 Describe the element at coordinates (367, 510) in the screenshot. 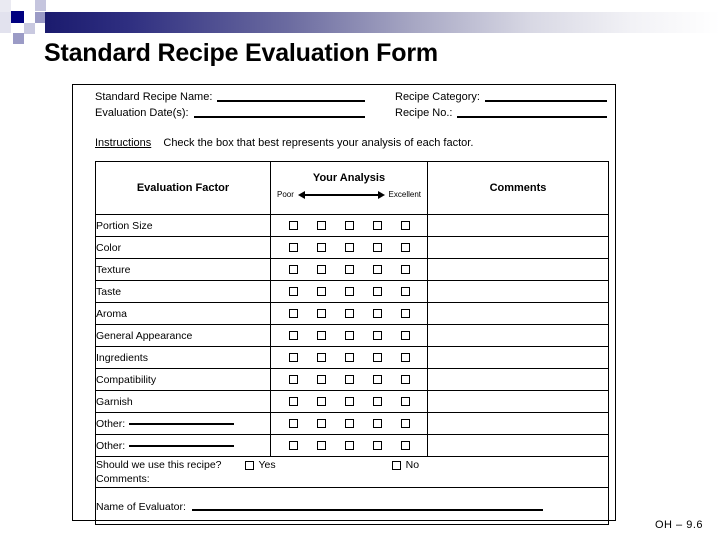

I see `evaluator-rule` at that location.